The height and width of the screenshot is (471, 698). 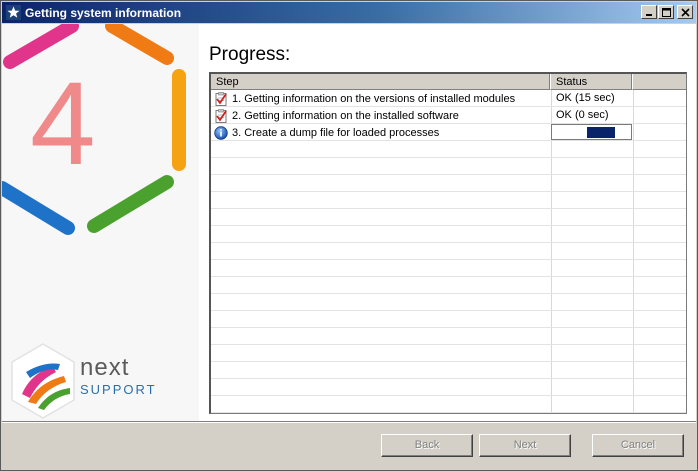 I want to click on close-button, so click(x=685, y=12).